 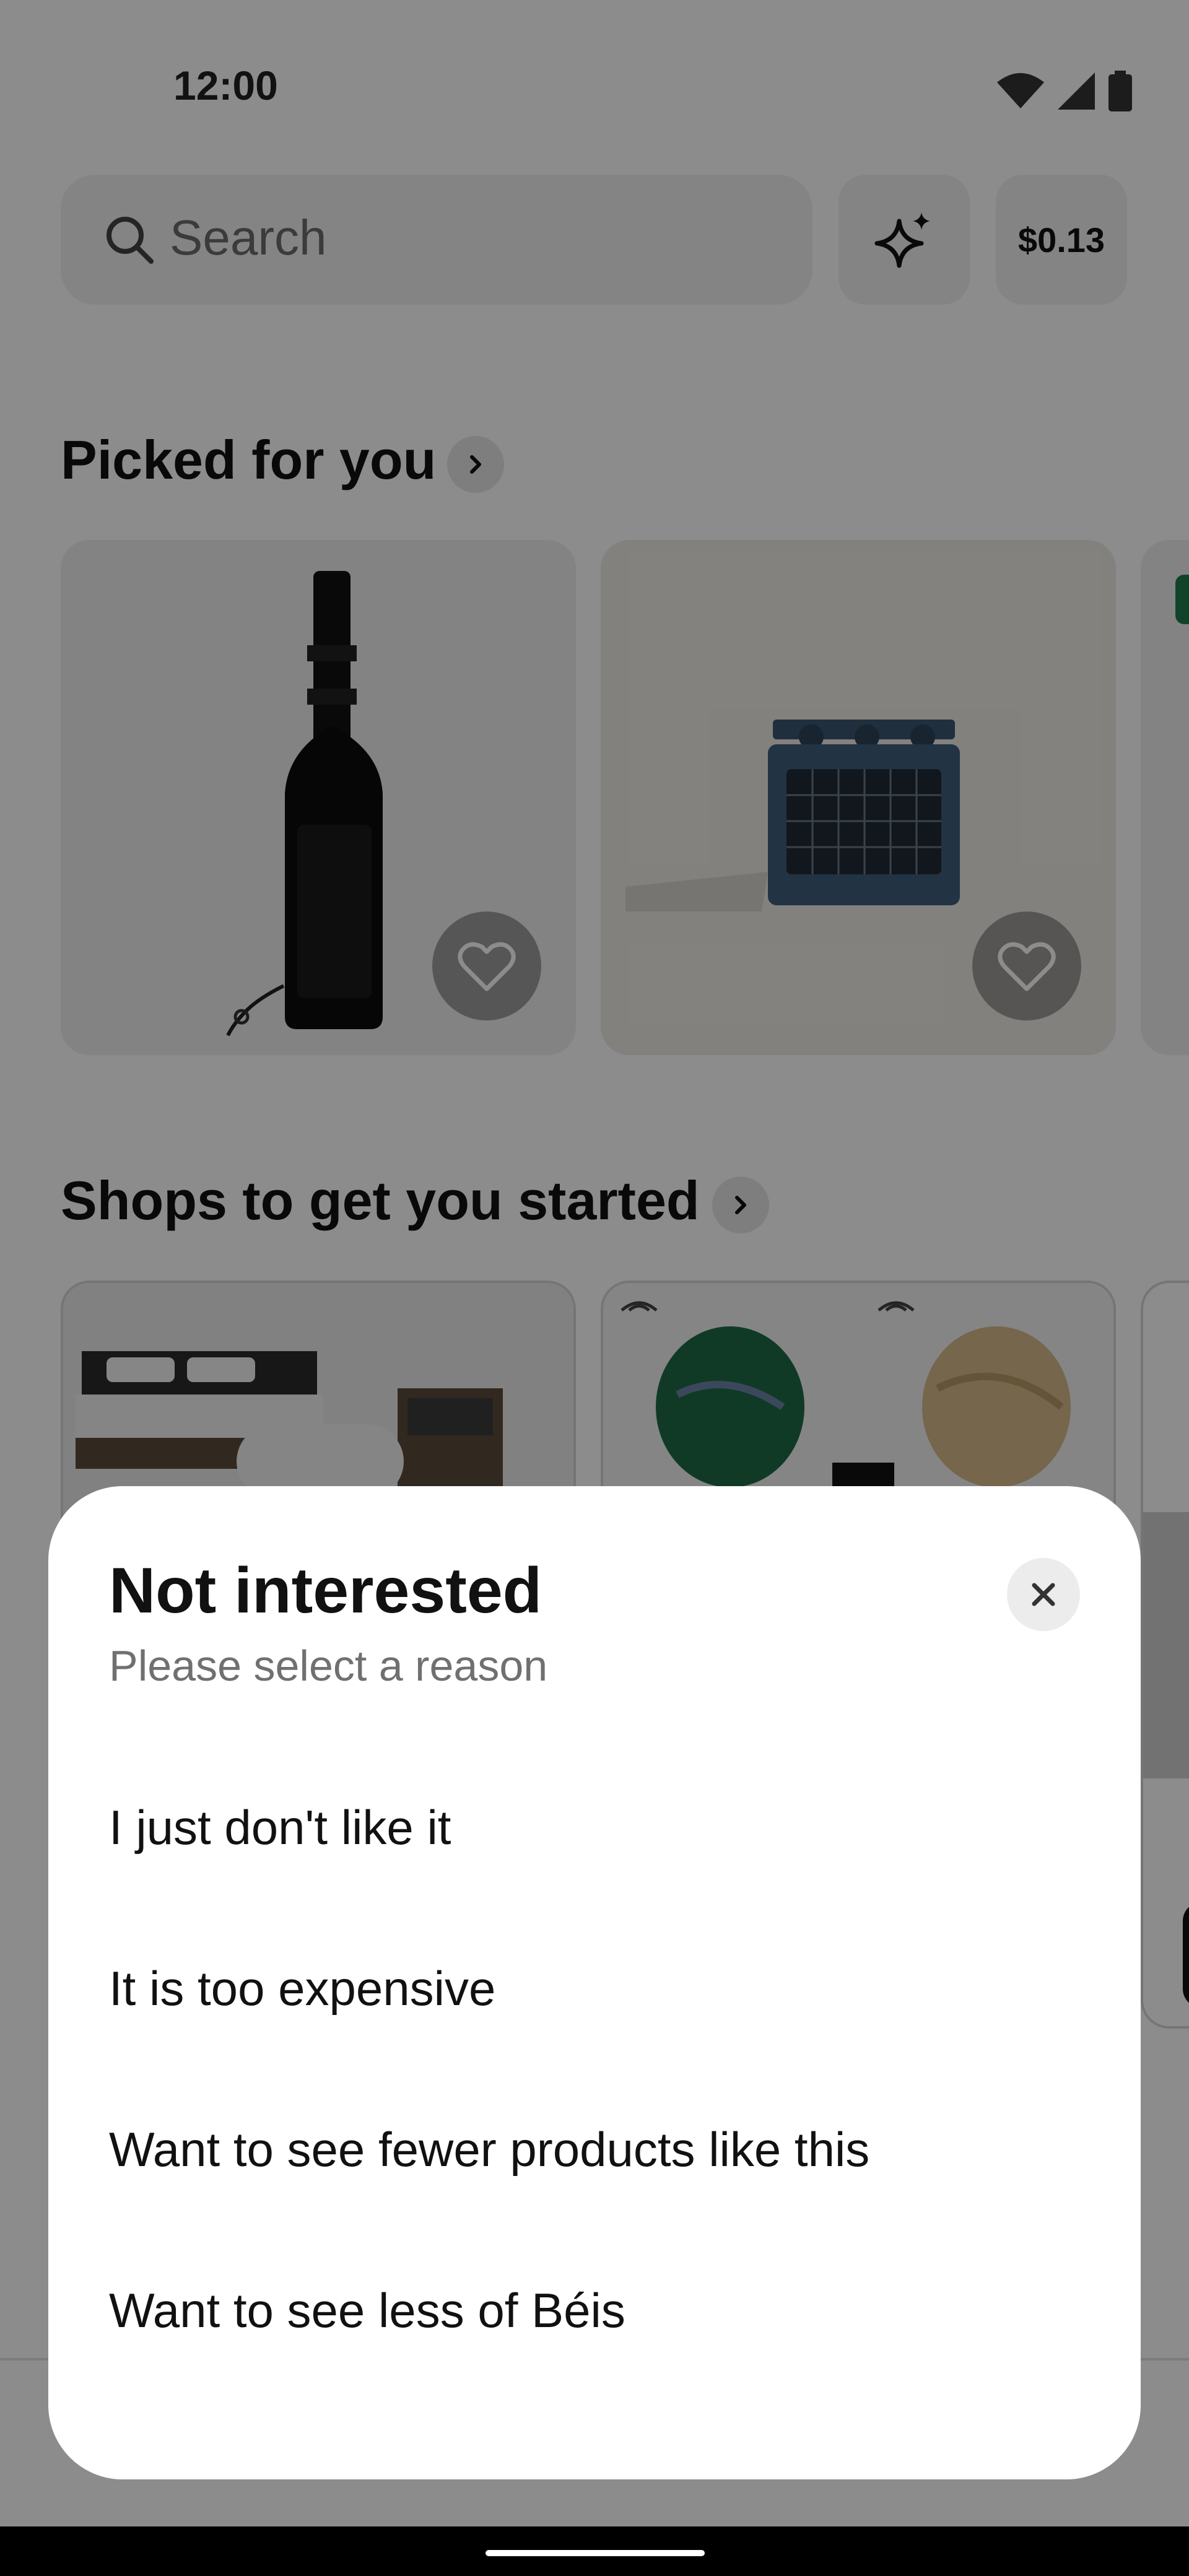 I want to click on reason-option: I just don't like it, so click(x=592, y=1827).